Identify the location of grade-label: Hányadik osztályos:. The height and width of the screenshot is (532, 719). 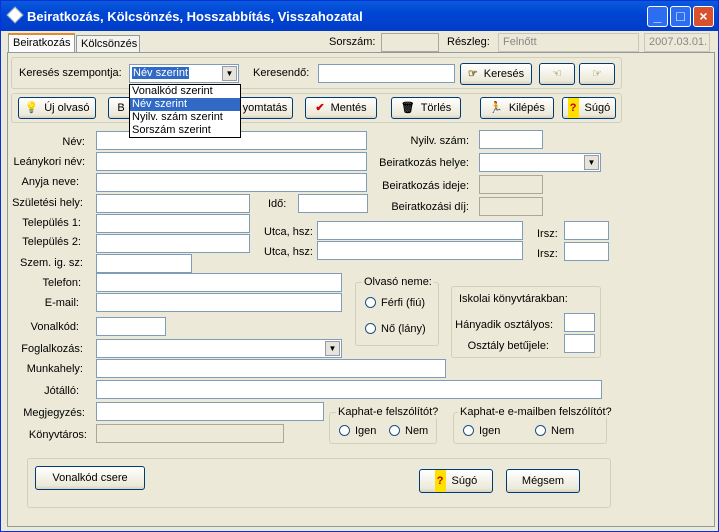
(504, 325).